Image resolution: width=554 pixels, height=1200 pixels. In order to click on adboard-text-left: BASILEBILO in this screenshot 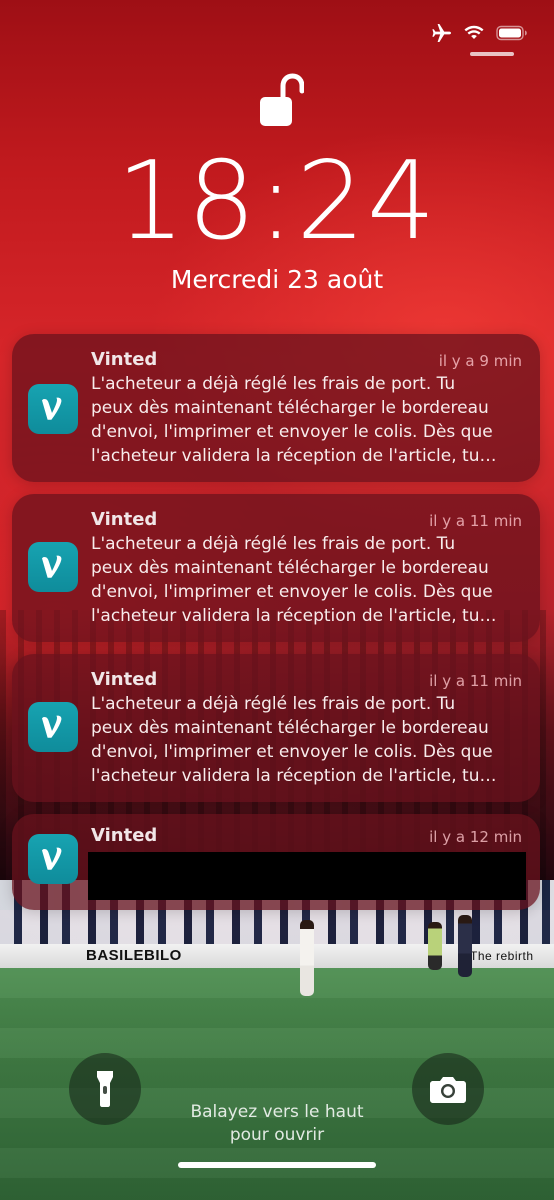, I will do `click(134, 955)`.